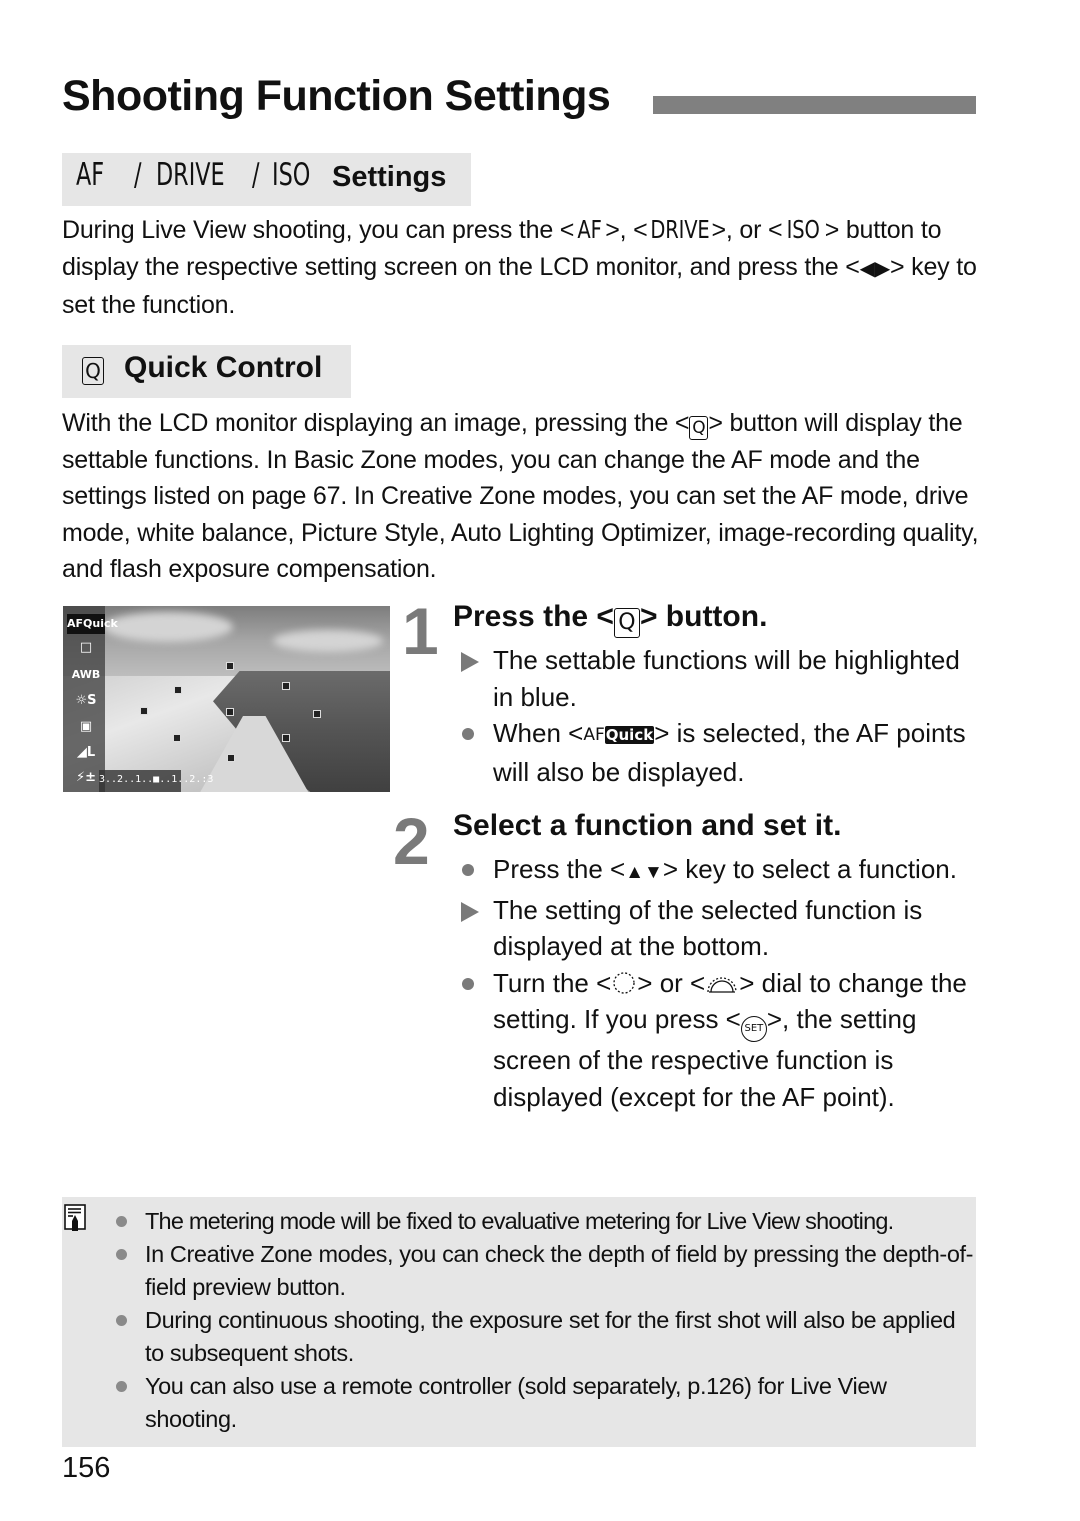 This screenshot has width=1080, height=1521. I want to click on step-title: Select a function and set it., so click(647, 825).